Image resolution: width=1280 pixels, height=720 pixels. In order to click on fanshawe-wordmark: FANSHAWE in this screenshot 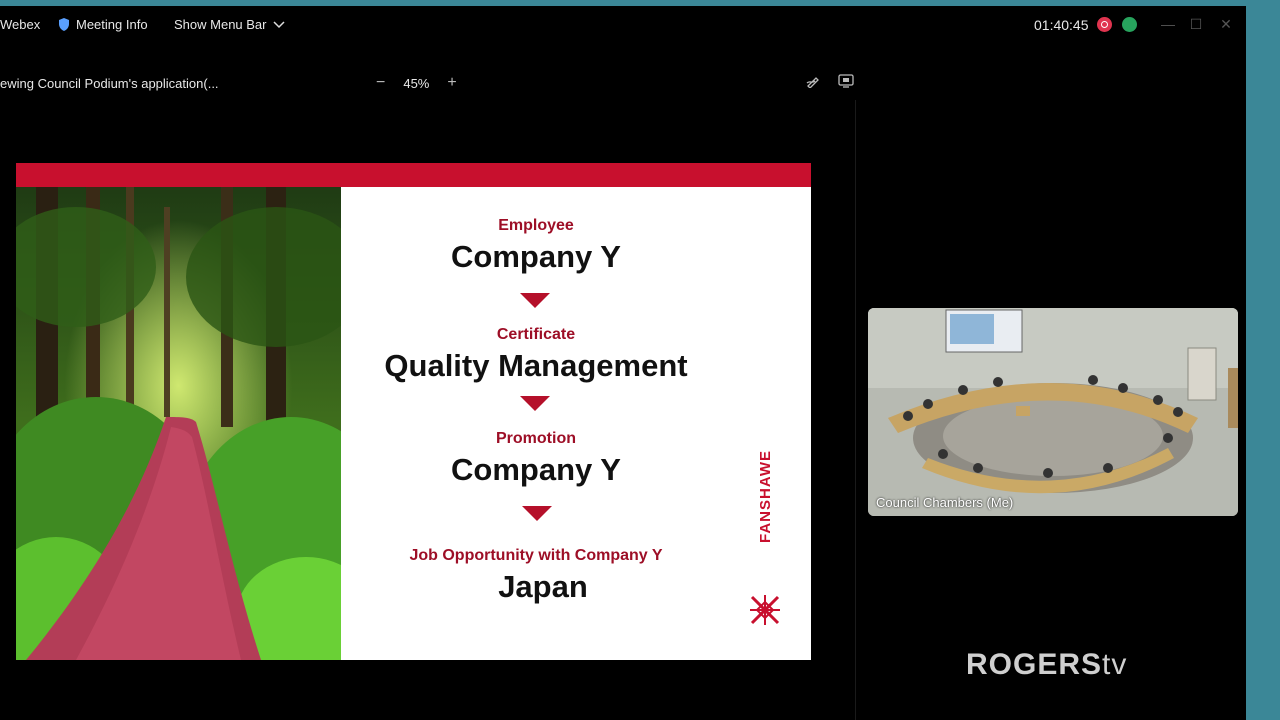, I will do `click(765, 496)`.